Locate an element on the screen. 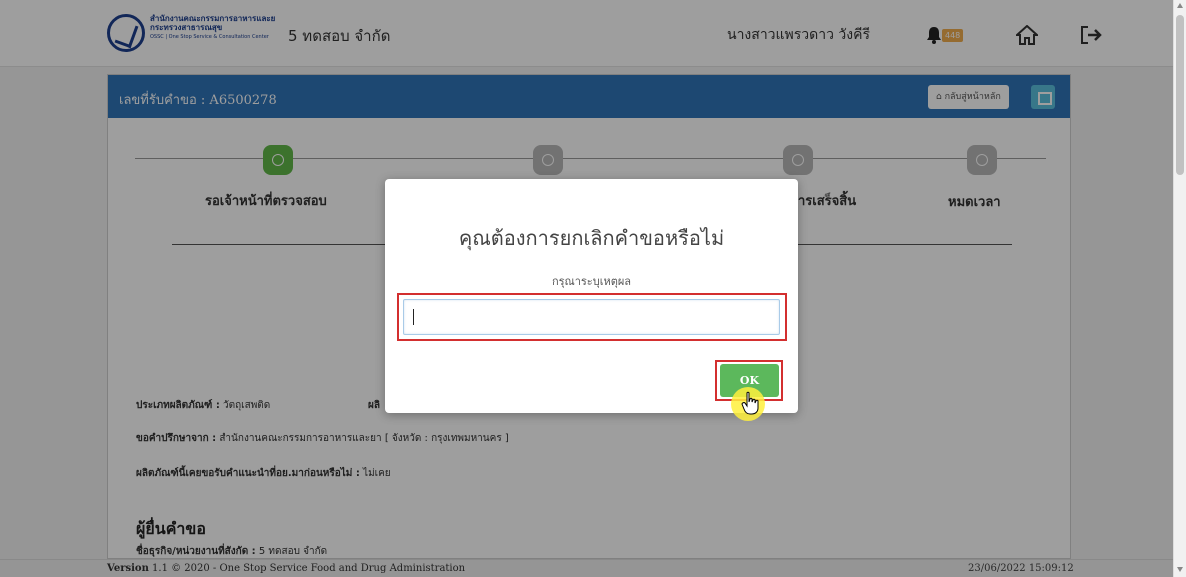  text-caret is located at coordinates (413, 317).